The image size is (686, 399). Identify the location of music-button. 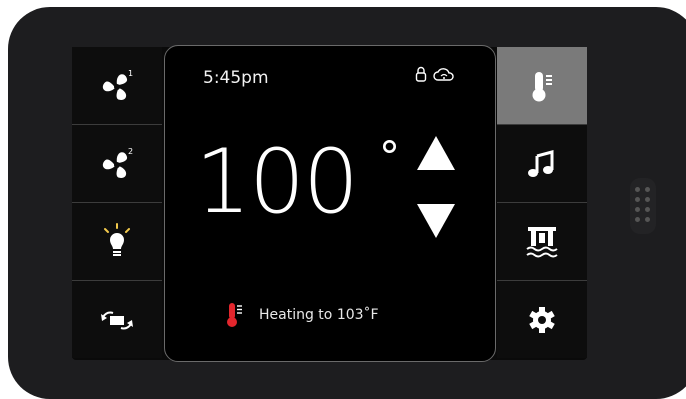
(542, 163).